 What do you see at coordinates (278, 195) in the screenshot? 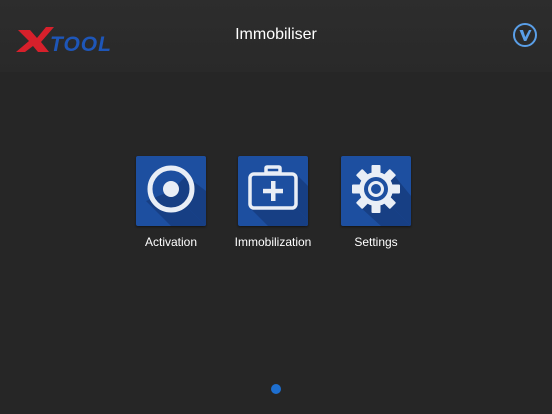
I see `first-aid-kit-icon` at bounding box center [278, 195].